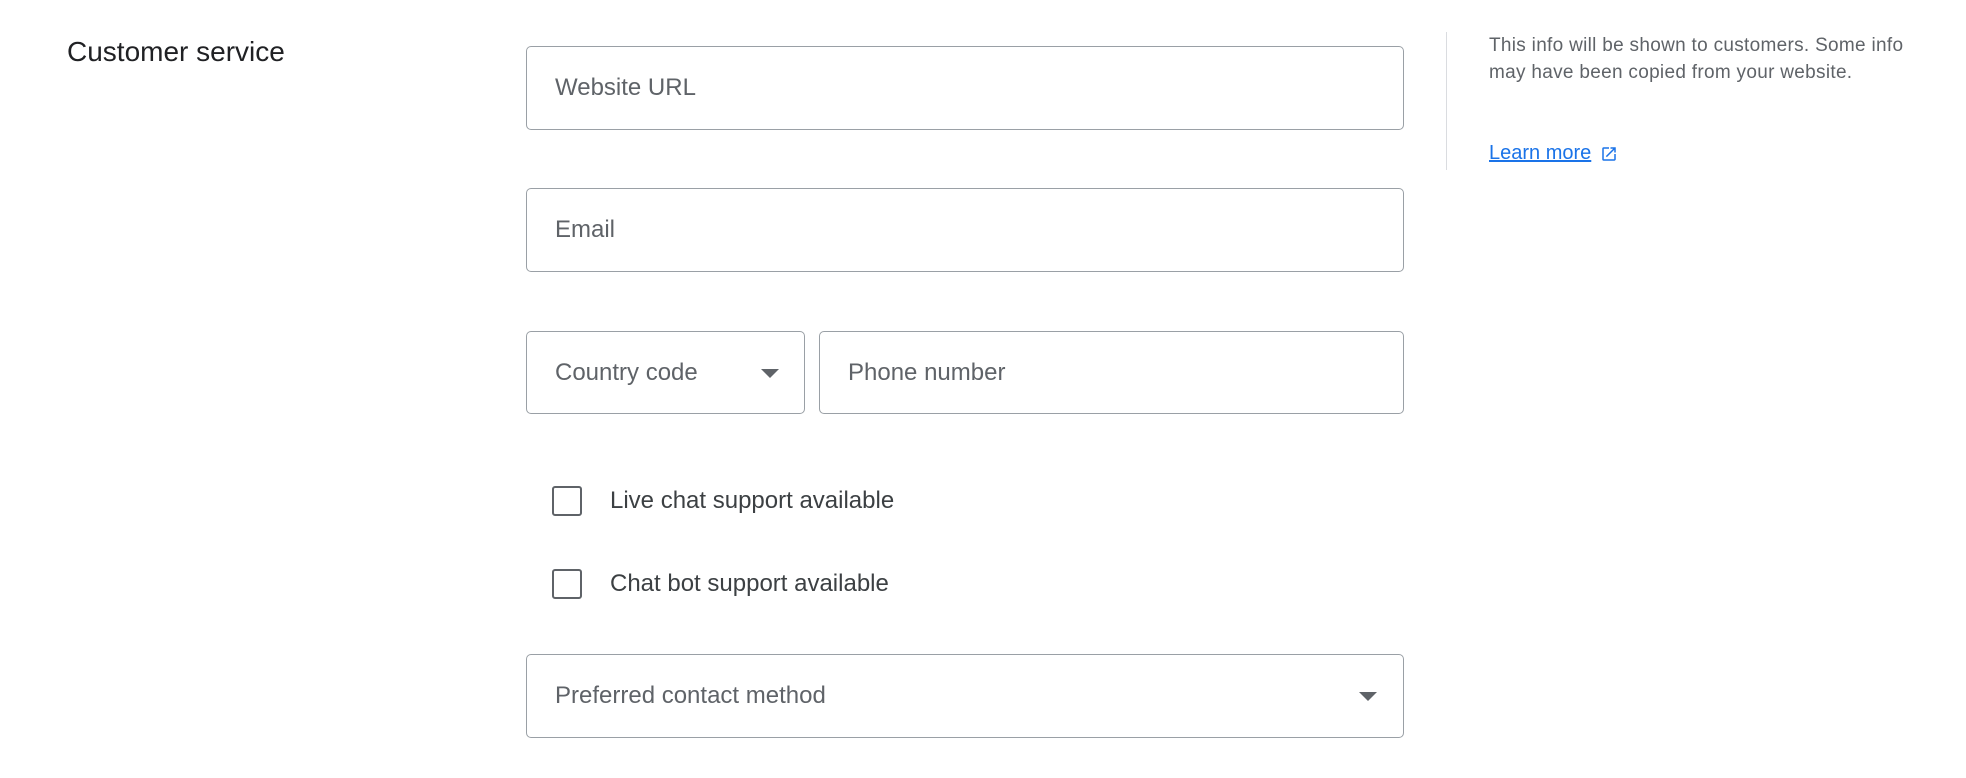 This screenshot has height=778, width=1966. What do you see at coordinates (176, 51) in the screenshot?
I see `section-title: Customer service` at bounding box center [176, 51].